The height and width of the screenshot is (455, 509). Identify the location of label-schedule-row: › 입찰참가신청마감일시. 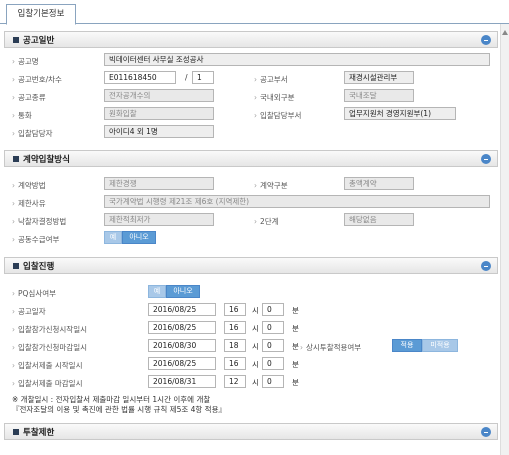
(49, 347).